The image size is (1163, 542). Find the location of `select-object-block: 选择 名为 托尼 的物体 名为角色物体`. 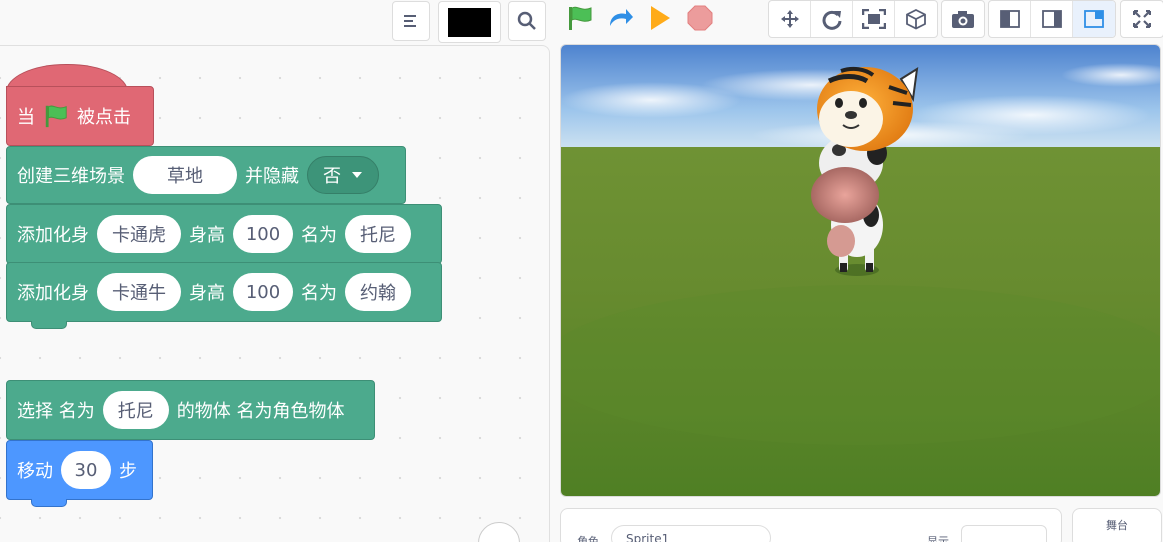

select-object-block: 选择 名为 托尼 的物体 名为角色物体 is located at coordinates (190, 410).